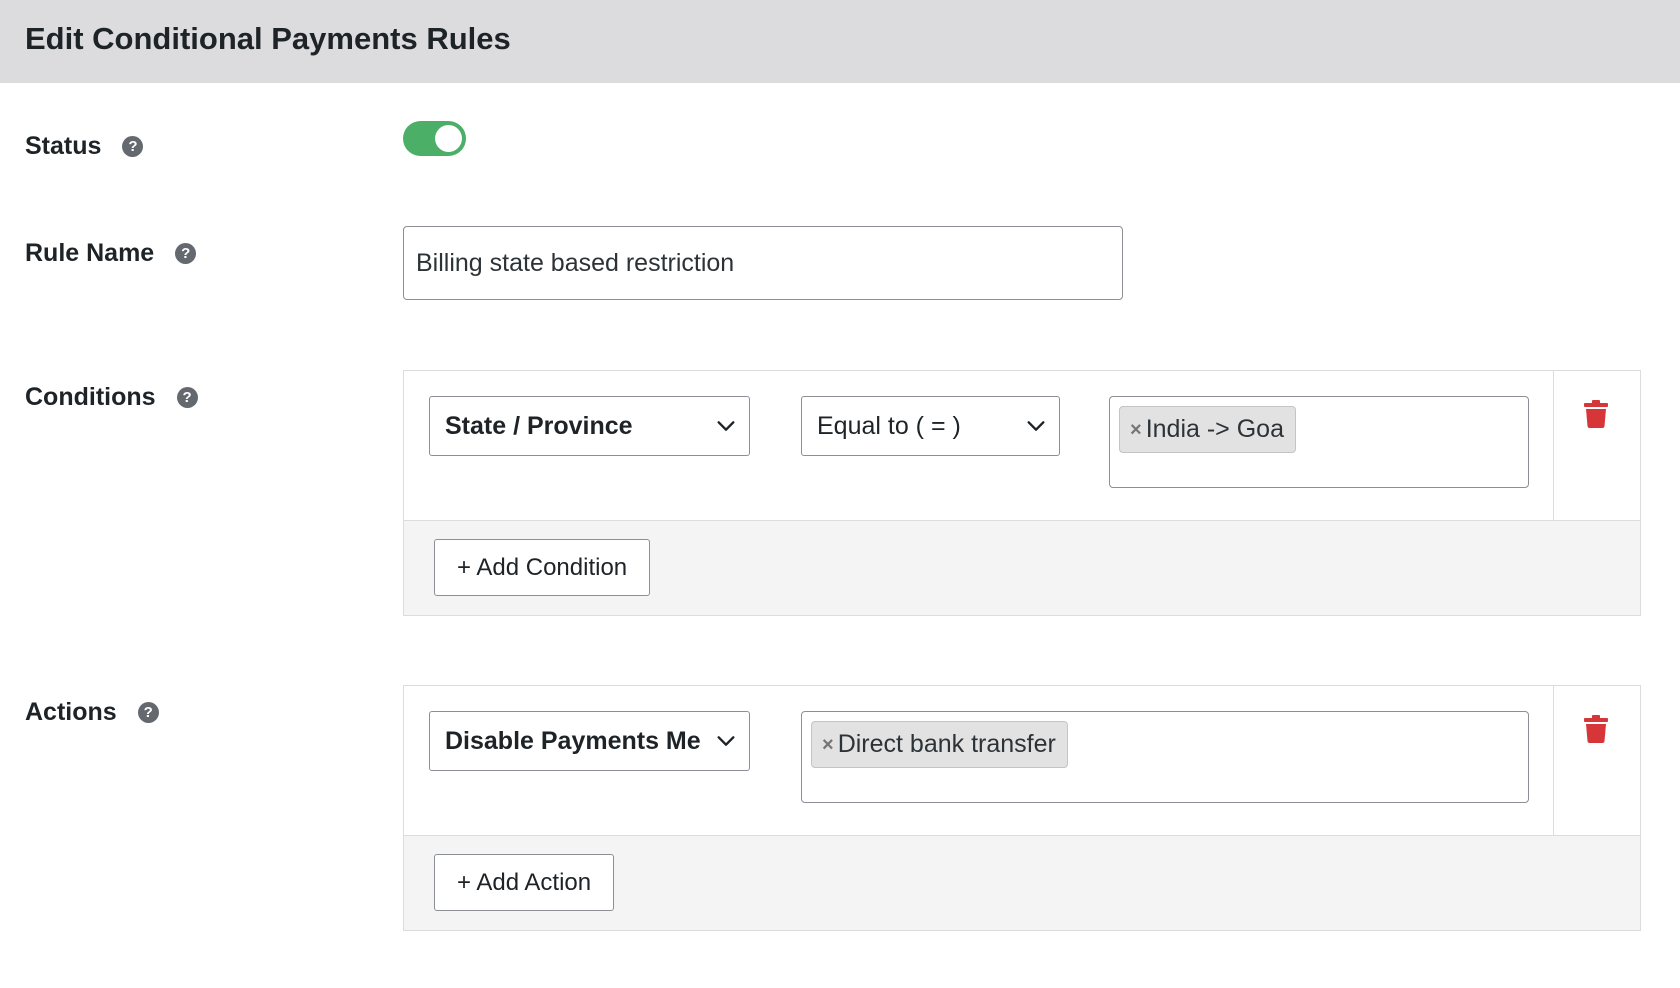 The height and width of the screenshot is (988, 1680). I want to click on action-values-multiselect: × Direct bank transfer, so click(1165, 757).